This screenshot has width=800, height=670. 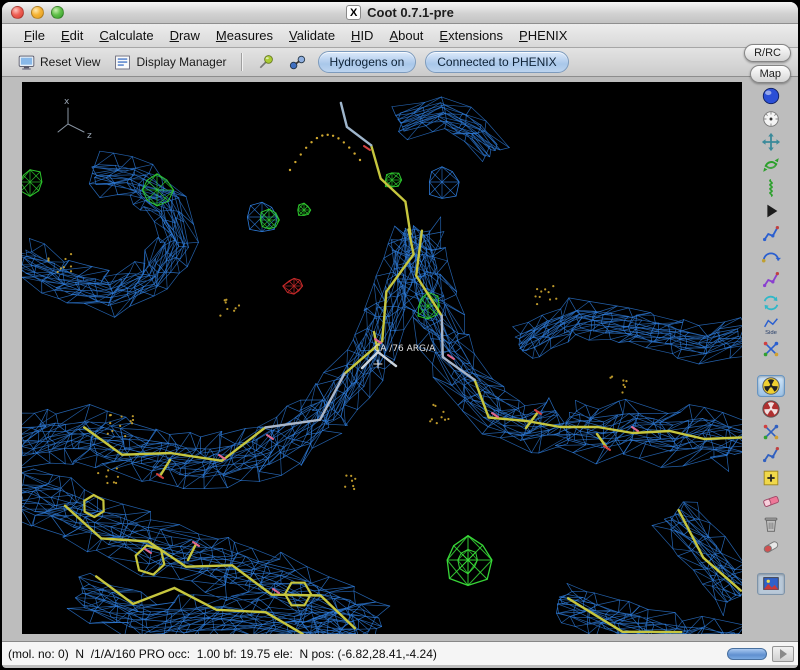 What do you see at coordinates (354, 12) in the screenshot?
I see `x11-icon: X` at bounding box center [354, 12].